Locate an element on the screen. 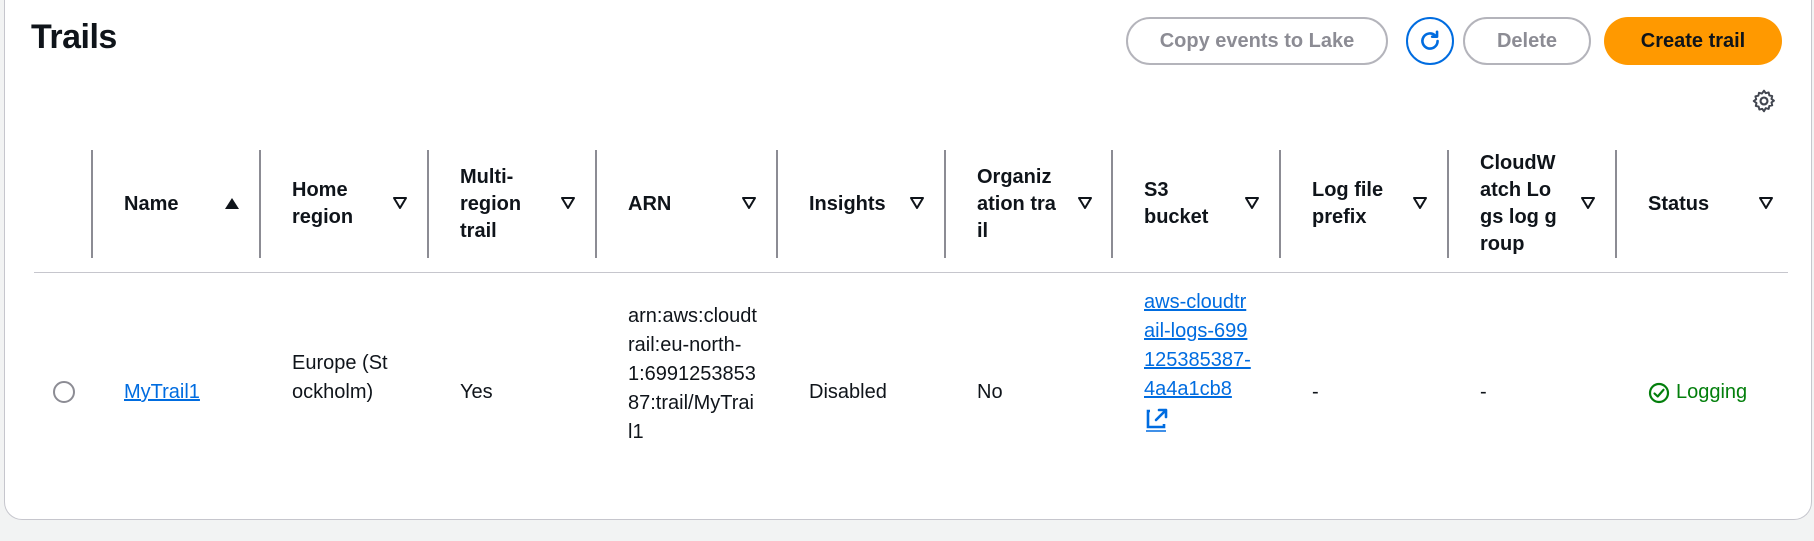  column-header-log-file-prefix: Log file prefix is located at coordinates (1372, 204).